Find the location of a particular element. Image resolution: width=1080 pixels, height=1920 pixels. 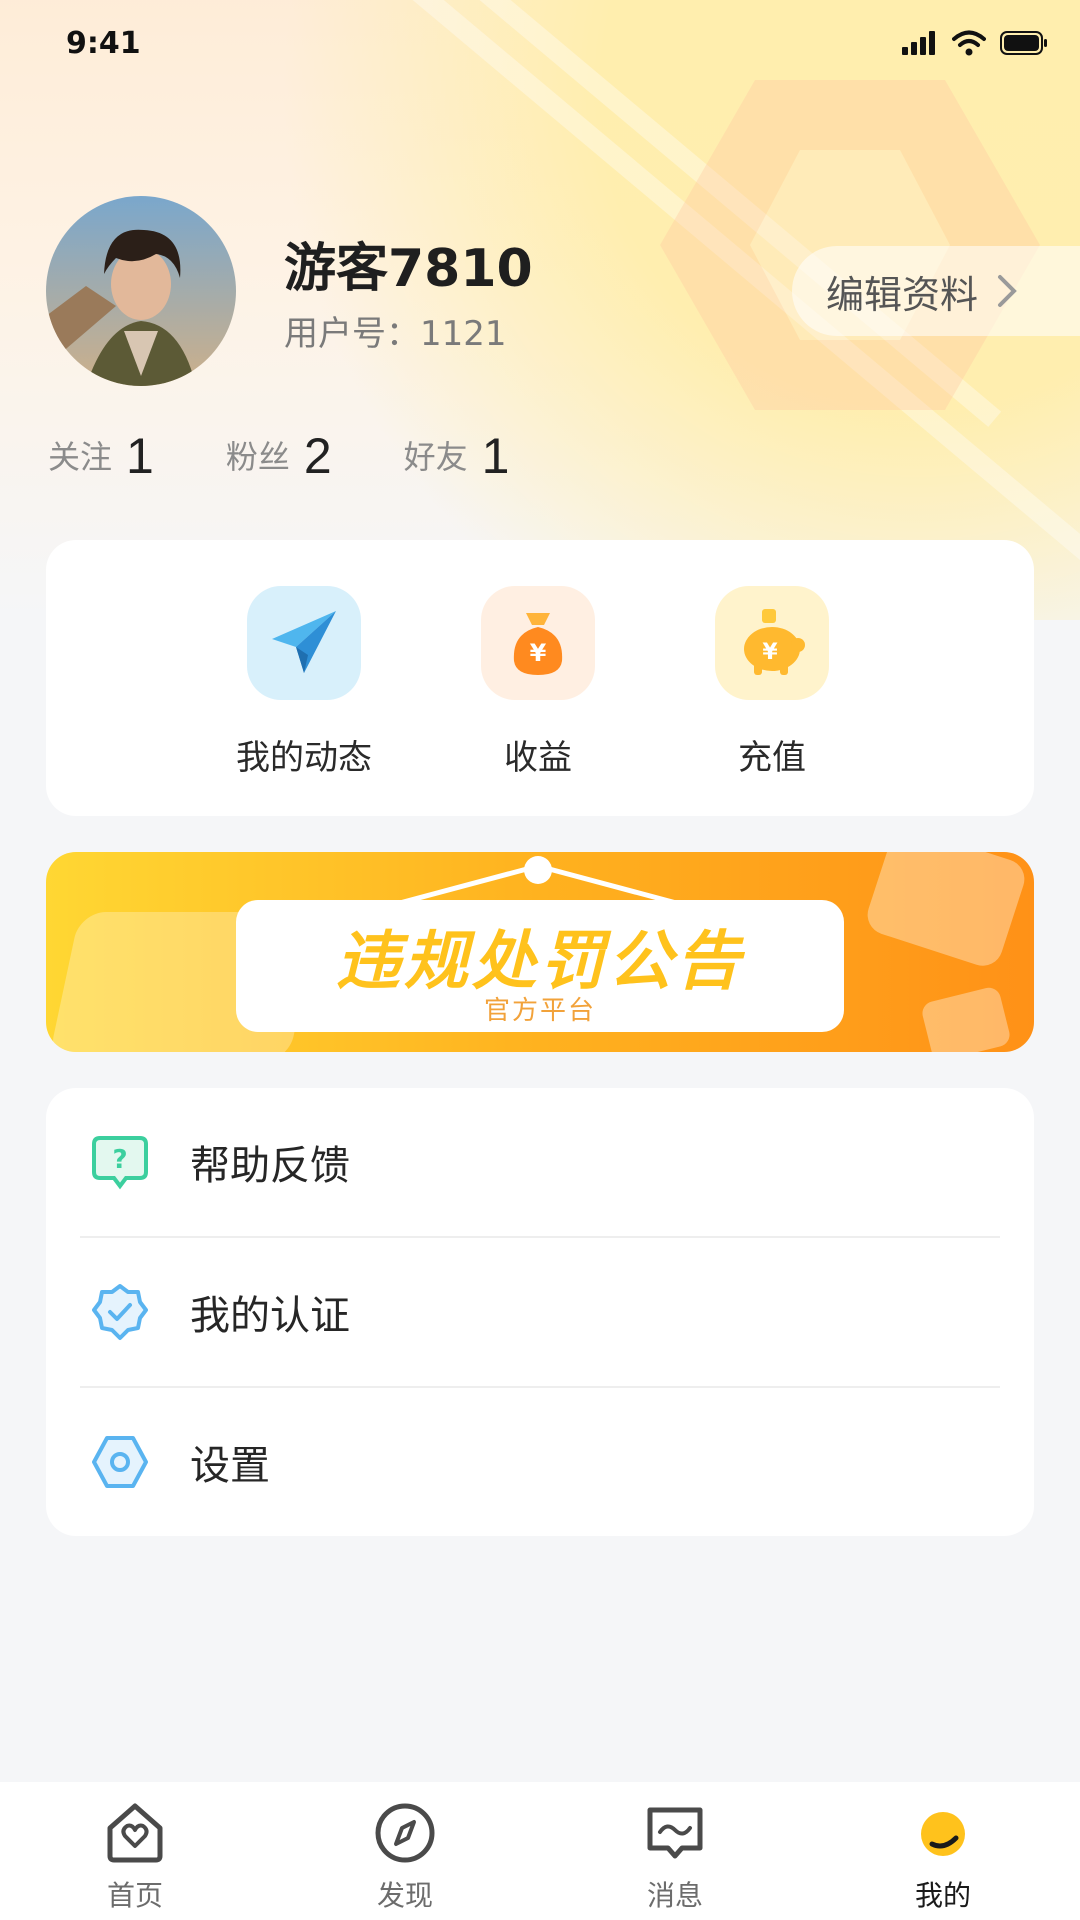

stats-row: 关注 1 粉丝 2 好友 1 is located at coordinates (314, 456).